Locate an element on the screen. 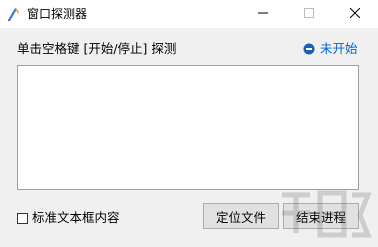 The width and height of the screenshot is (378, 247). status-indicator: 未开始 is located at coordinates (330, 49).